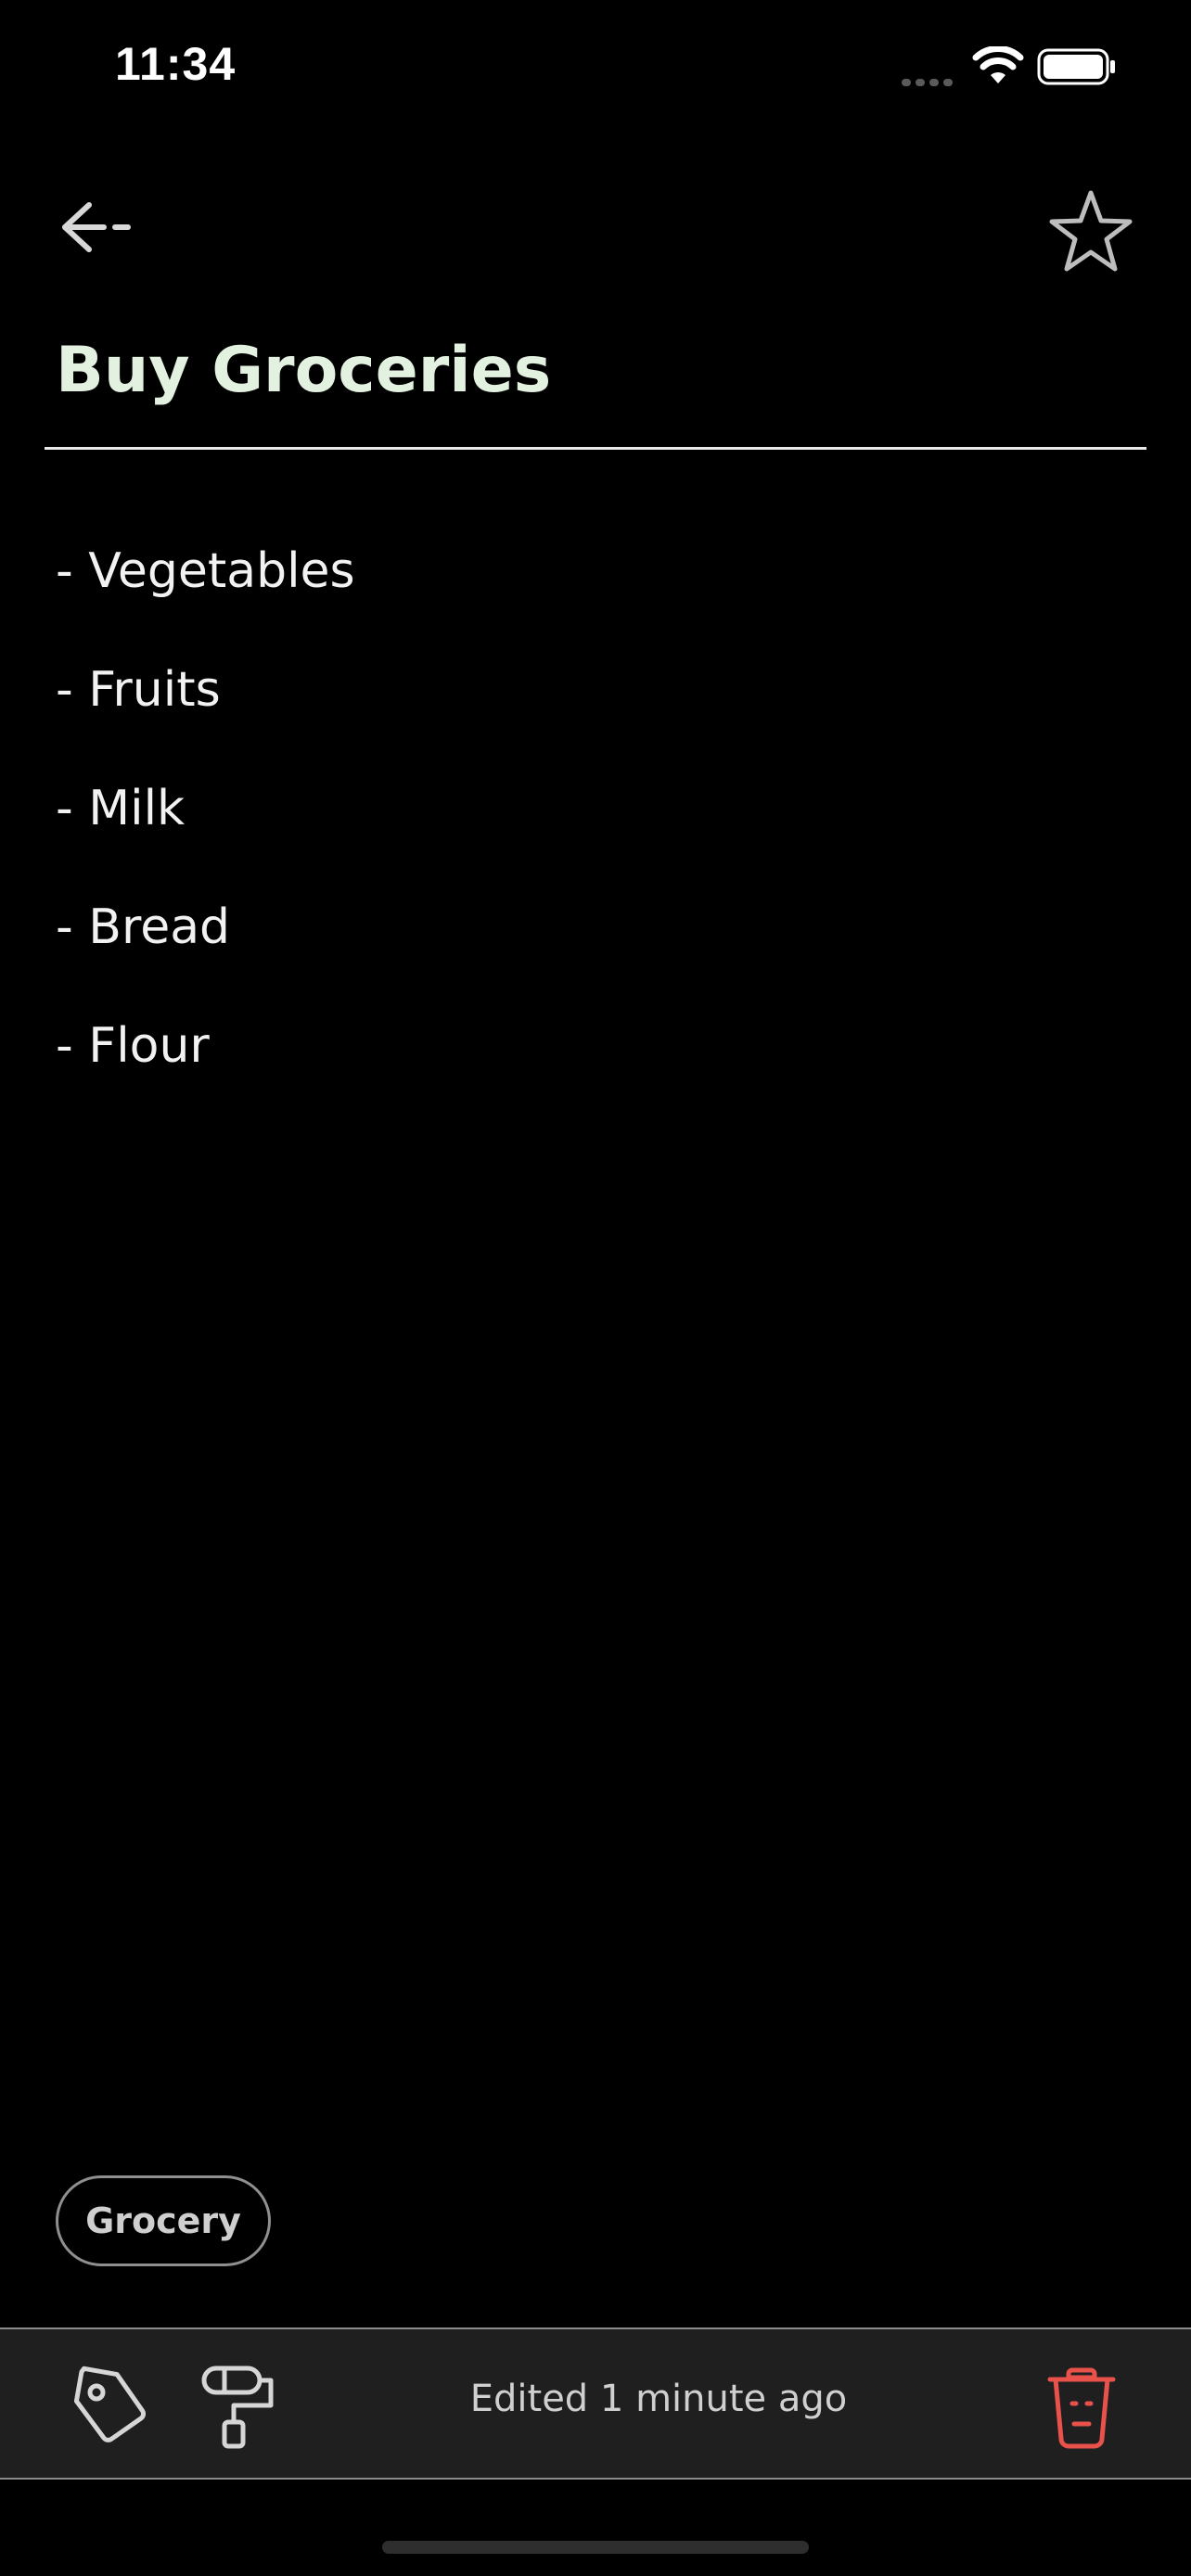 This screenshot has width=1191, height=2576. What do you see at coordinates (303, 370) in the screenshot?
I see `note-title: Buy Groceries` at bounding box center [303, 370].